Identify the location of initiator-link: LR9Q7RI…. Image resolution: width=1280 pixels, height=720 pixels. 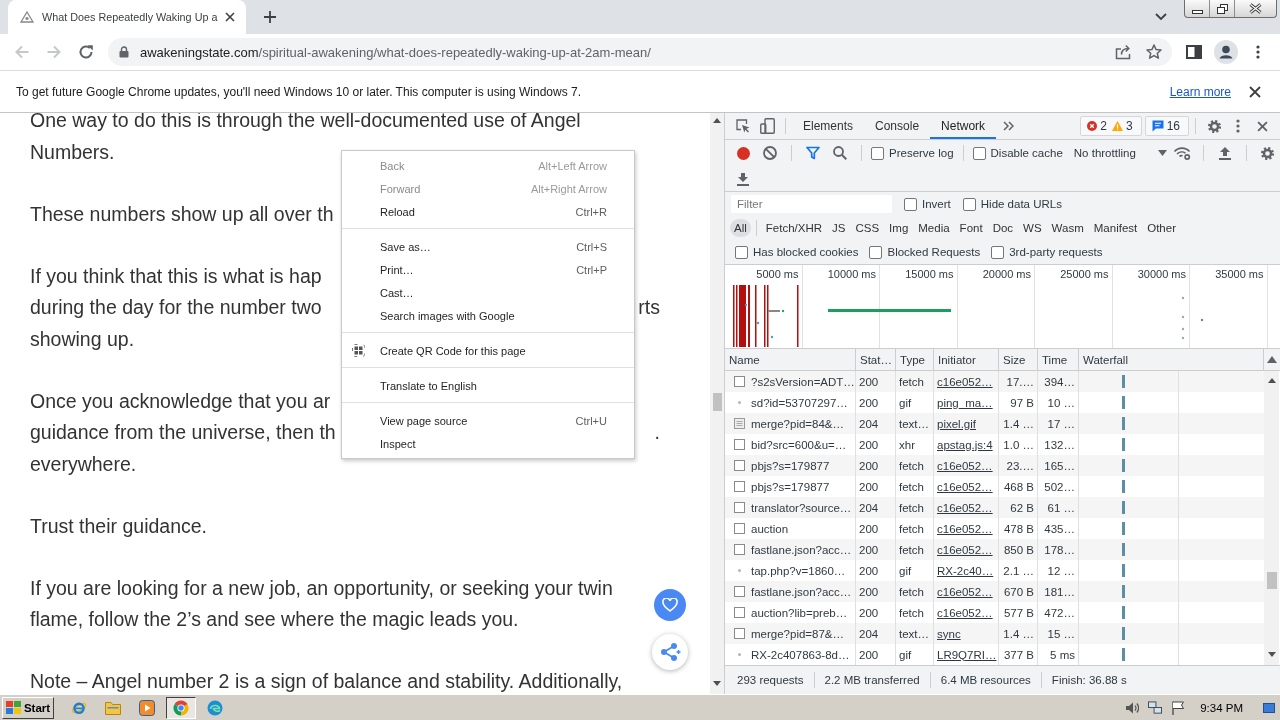
(967, 654).